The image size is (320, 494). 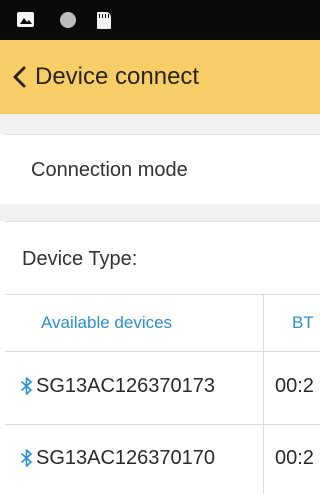 I want to click on table-row: SG13AC126370170 00:2, so click(x=162, y=459).